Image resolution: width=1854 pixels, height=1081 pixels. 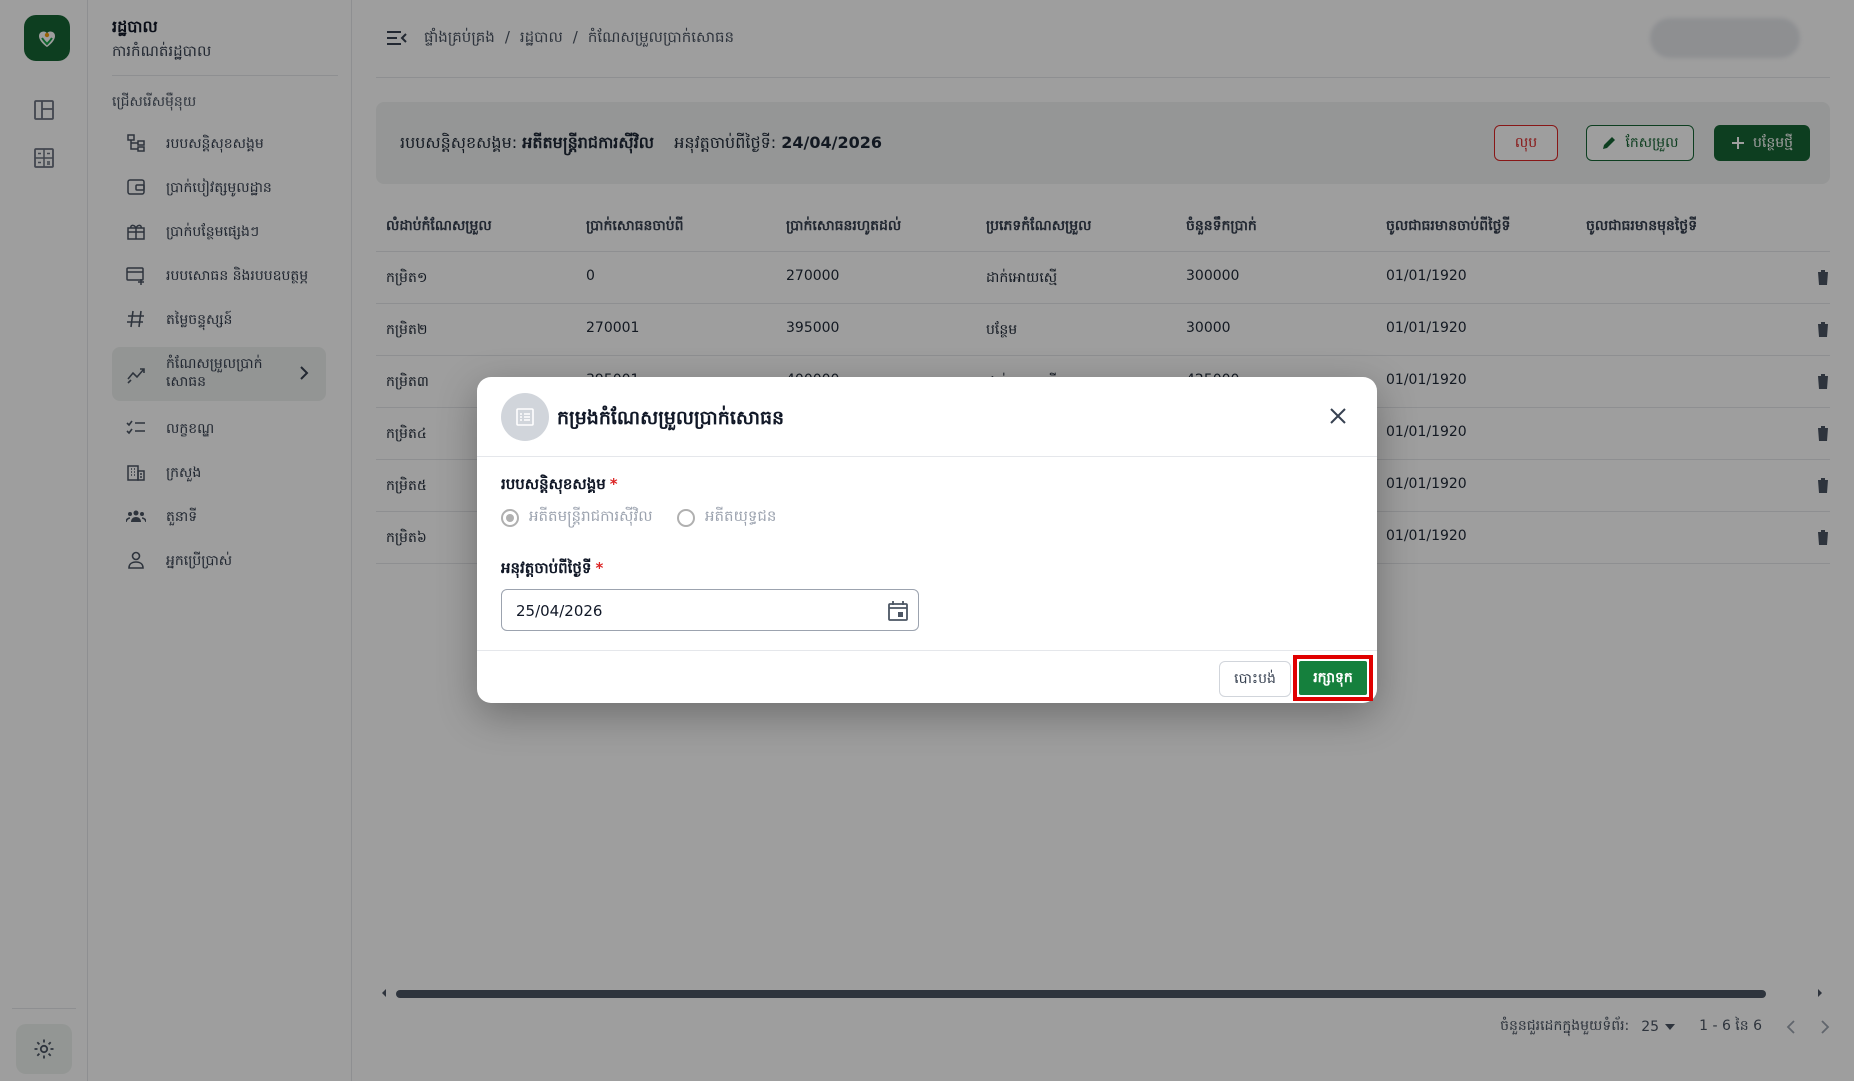 I want to click on date-input-value: 25/04/2026, so click(x=559, y=611).